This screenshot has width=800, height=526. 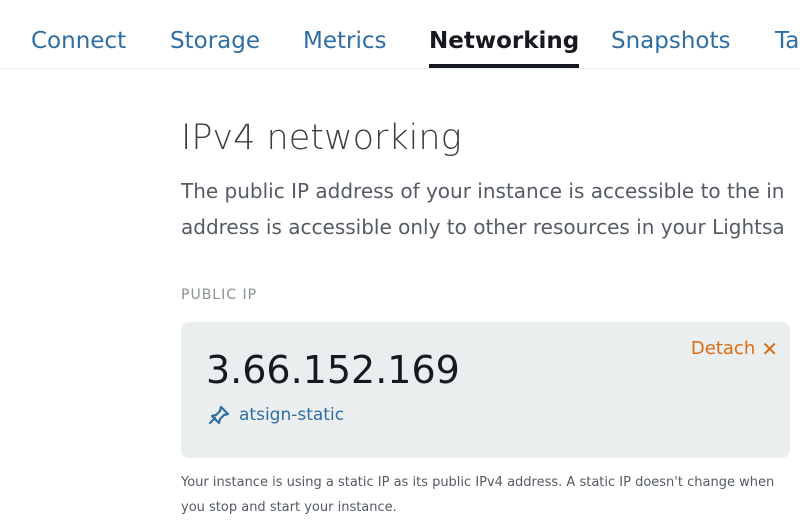 I want to click on tab-networking: Networking, so click(x=504, y=47).